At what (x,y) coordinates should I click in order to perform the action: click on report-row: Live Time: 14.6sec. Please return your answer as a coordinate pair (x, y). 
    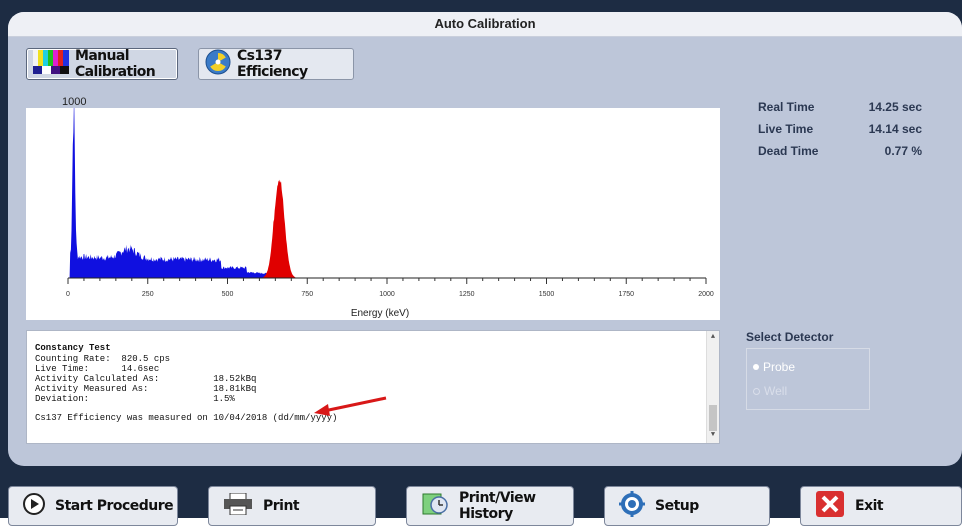
    Looking at the image, I should click on (97, 369).